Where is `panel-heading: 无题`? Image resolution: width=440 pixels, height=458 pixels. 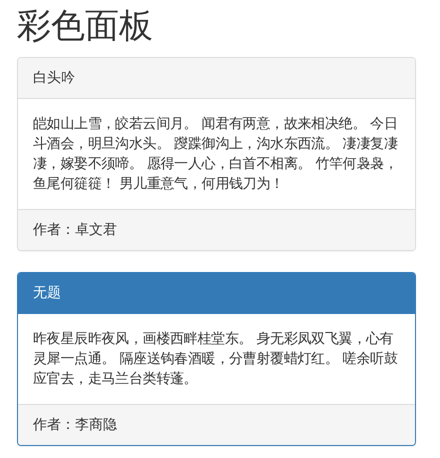
panel-heading: 无题 is located at coordinates (216, 293).